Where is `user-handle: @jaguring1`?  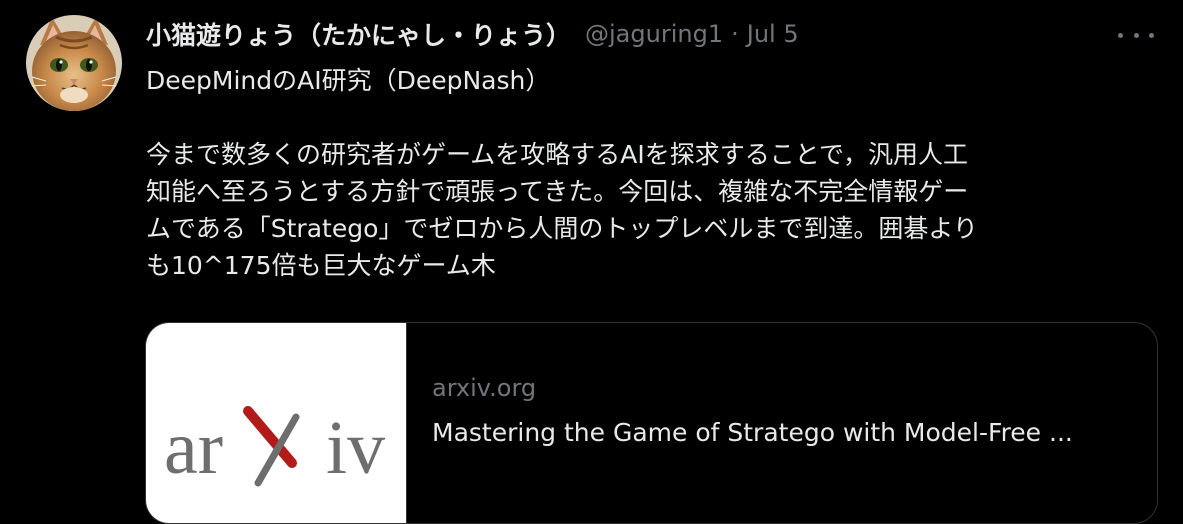
user-handle: @jaguring1 is located at coordinates (654, 34).